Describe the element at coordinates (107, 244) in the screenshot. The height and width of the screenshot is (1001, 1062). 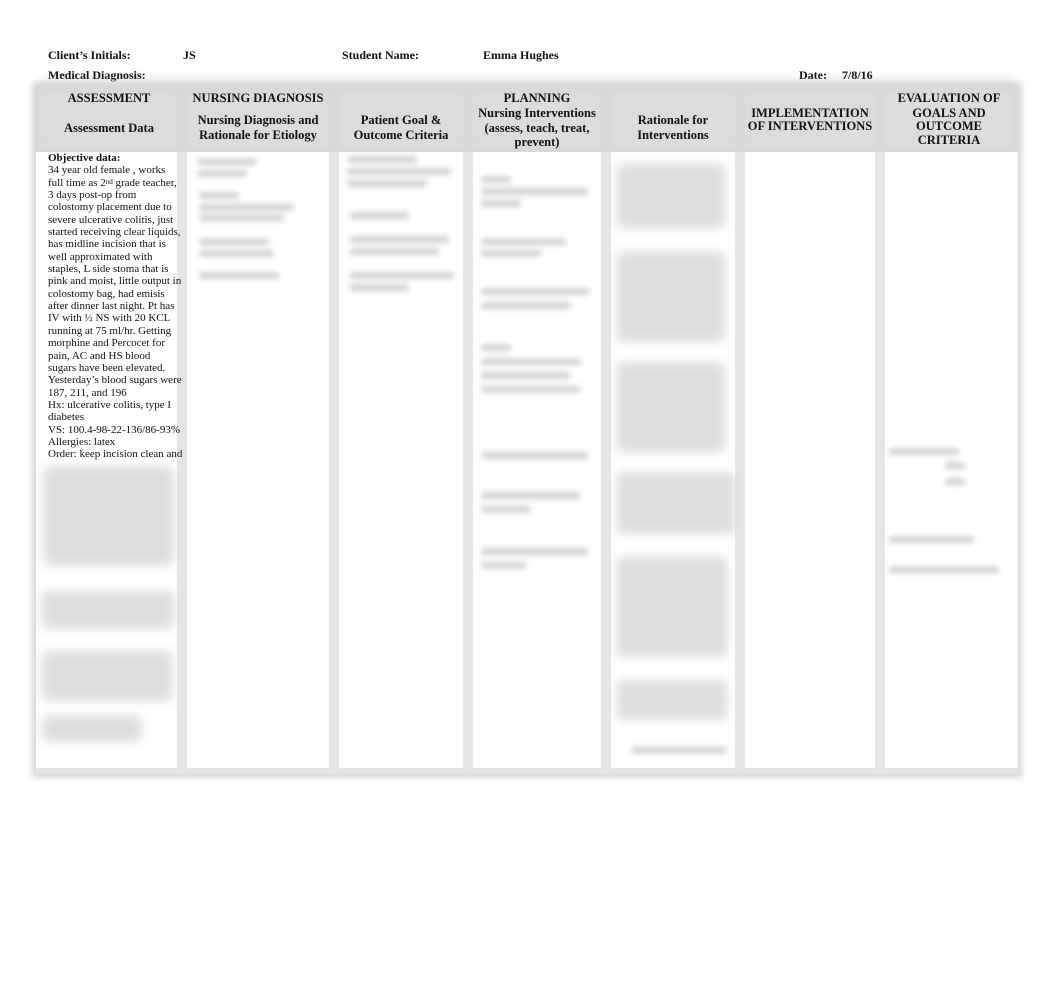
I see `assessment-line: has midline incision that is` at that location.